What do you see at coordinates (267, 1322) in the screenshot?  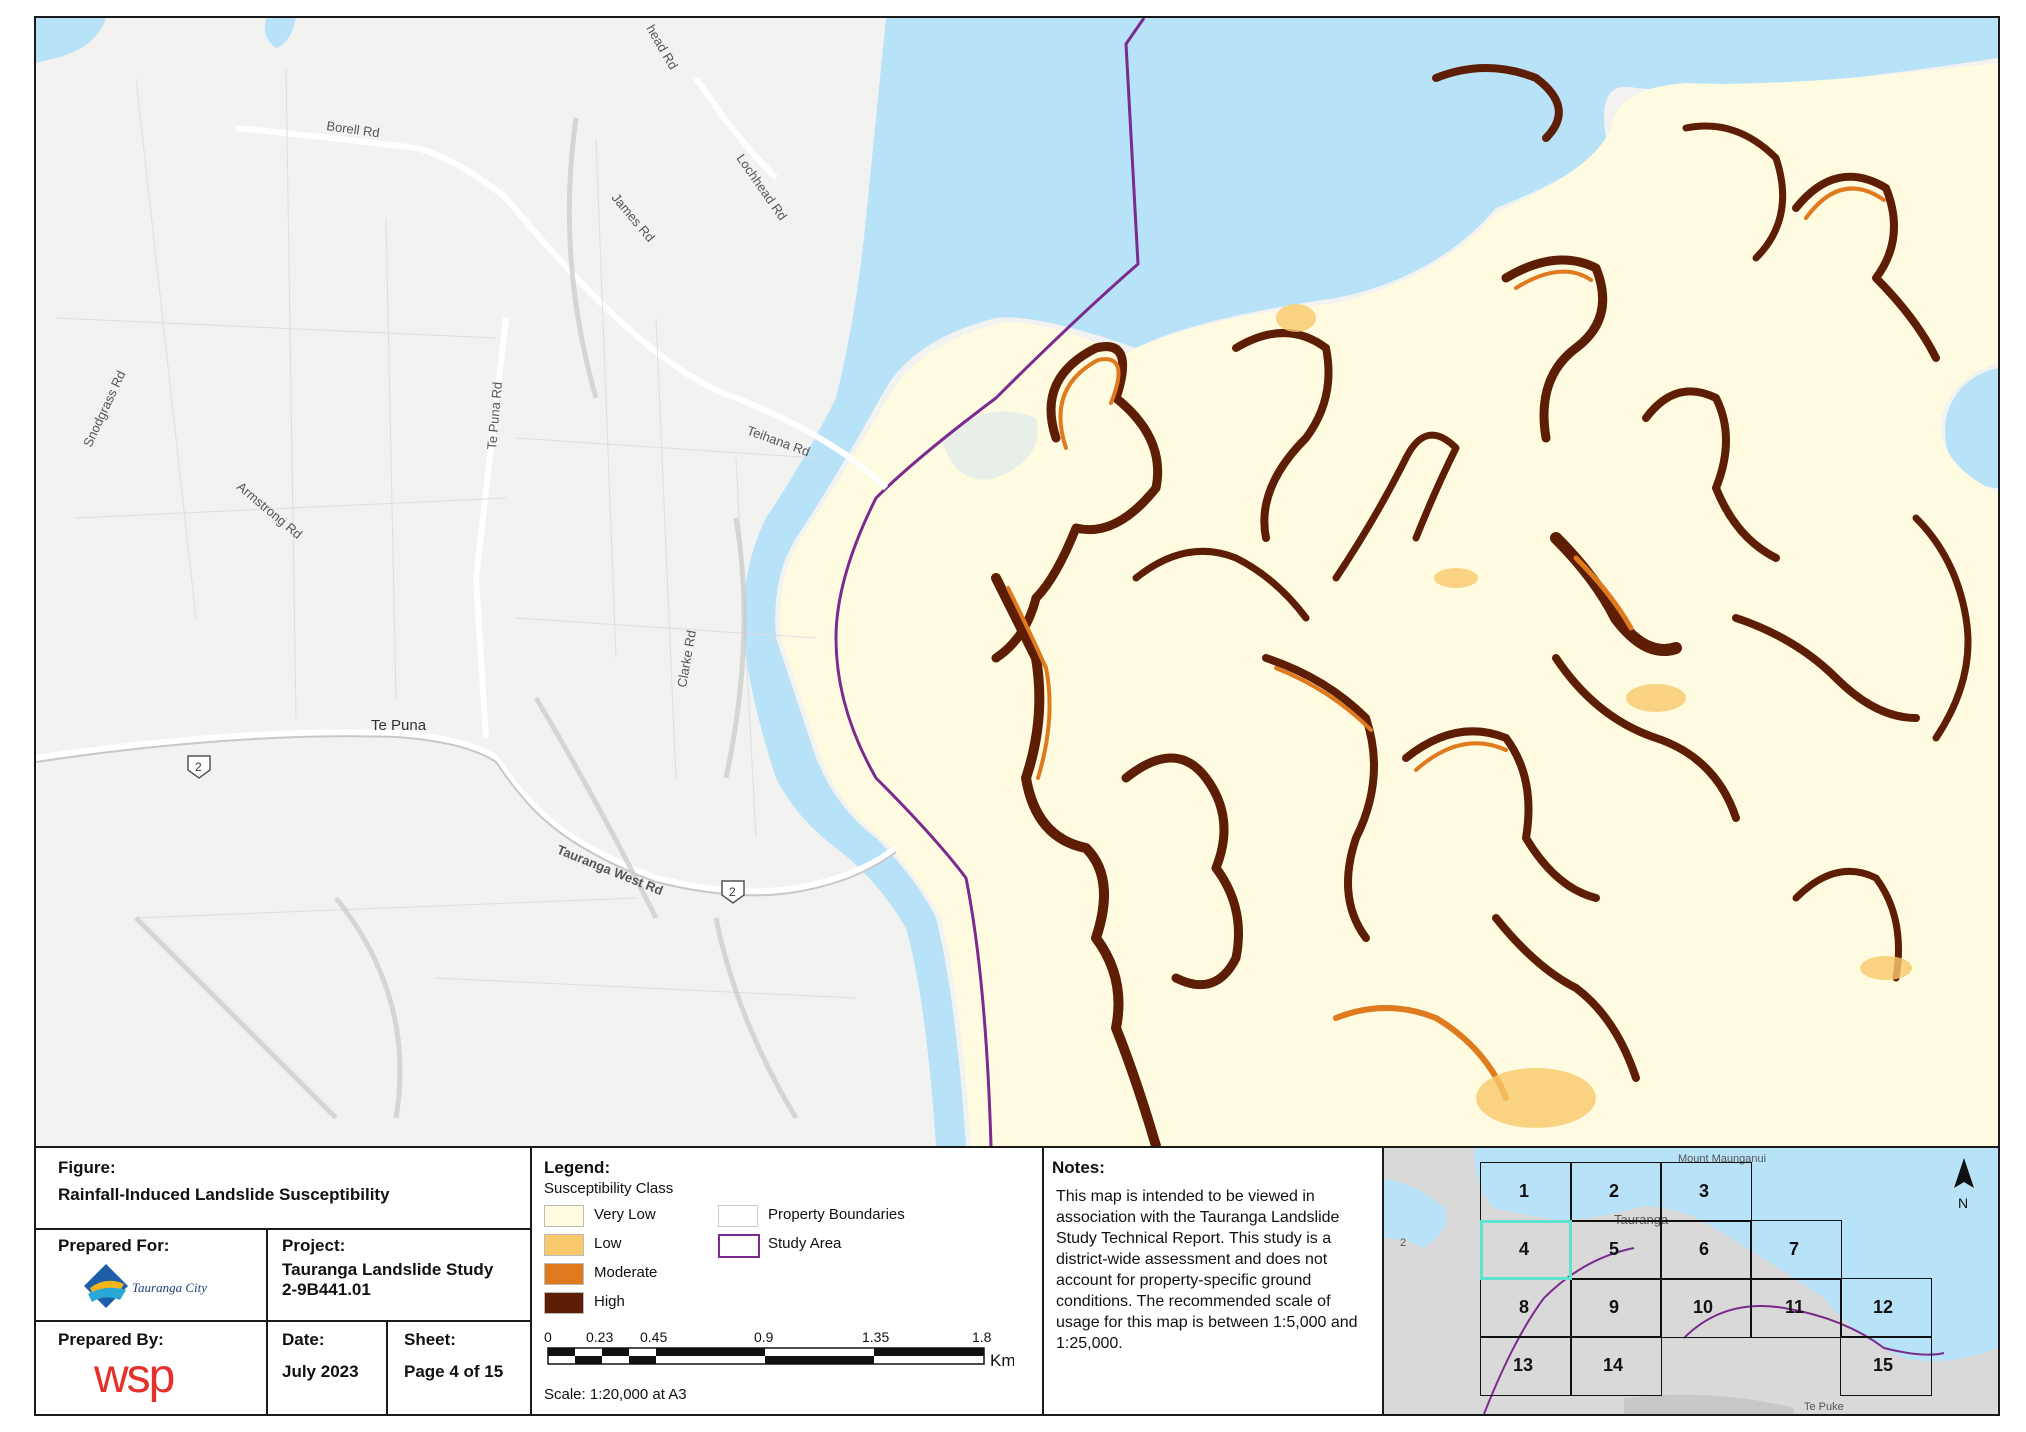 I see `divider-project` at bounding box center [267, 1322].